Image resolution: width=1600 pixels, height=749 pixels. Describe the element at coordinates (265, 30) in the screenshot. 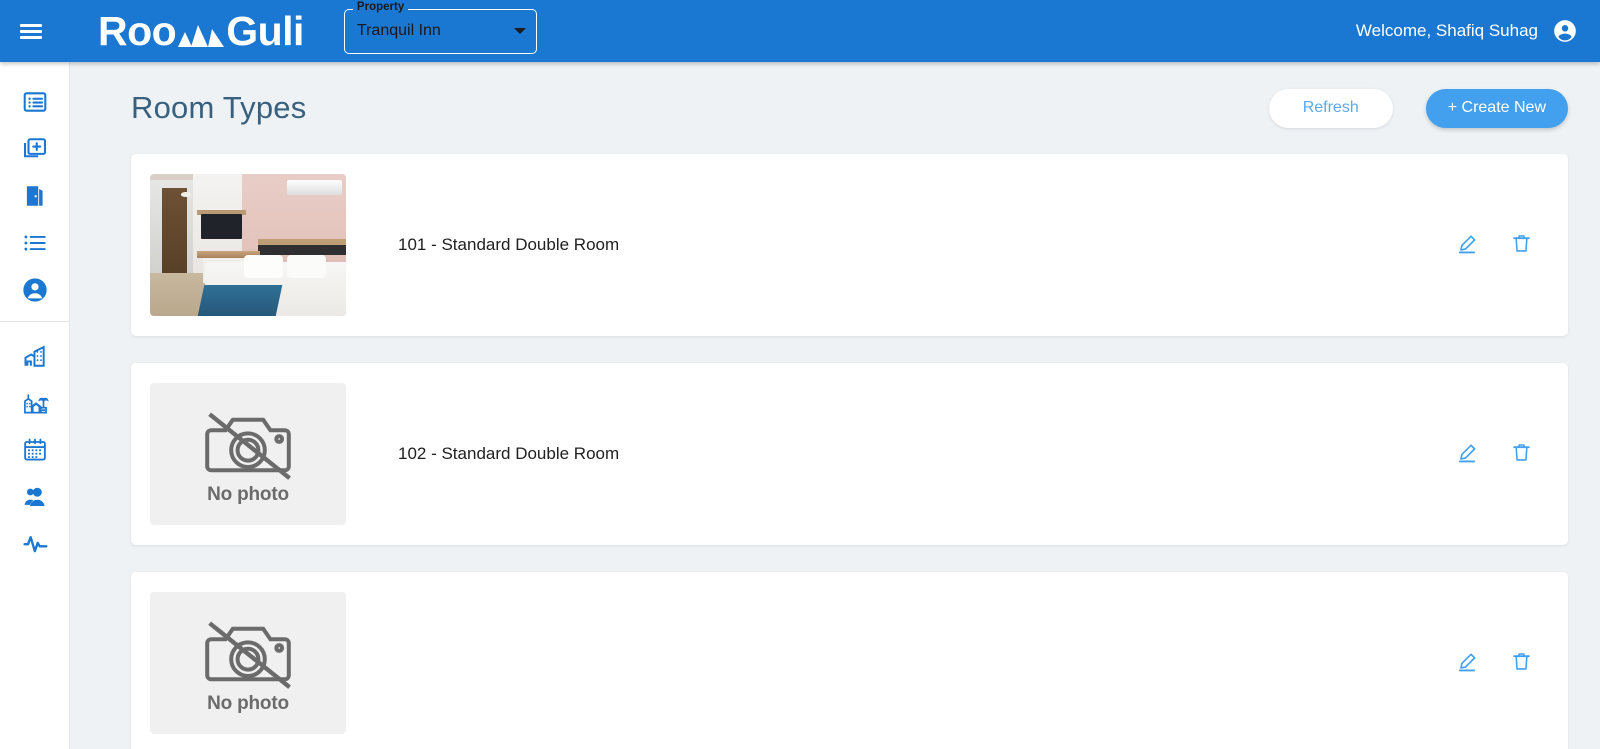

I see `logo-text-right: Guli` at that location.